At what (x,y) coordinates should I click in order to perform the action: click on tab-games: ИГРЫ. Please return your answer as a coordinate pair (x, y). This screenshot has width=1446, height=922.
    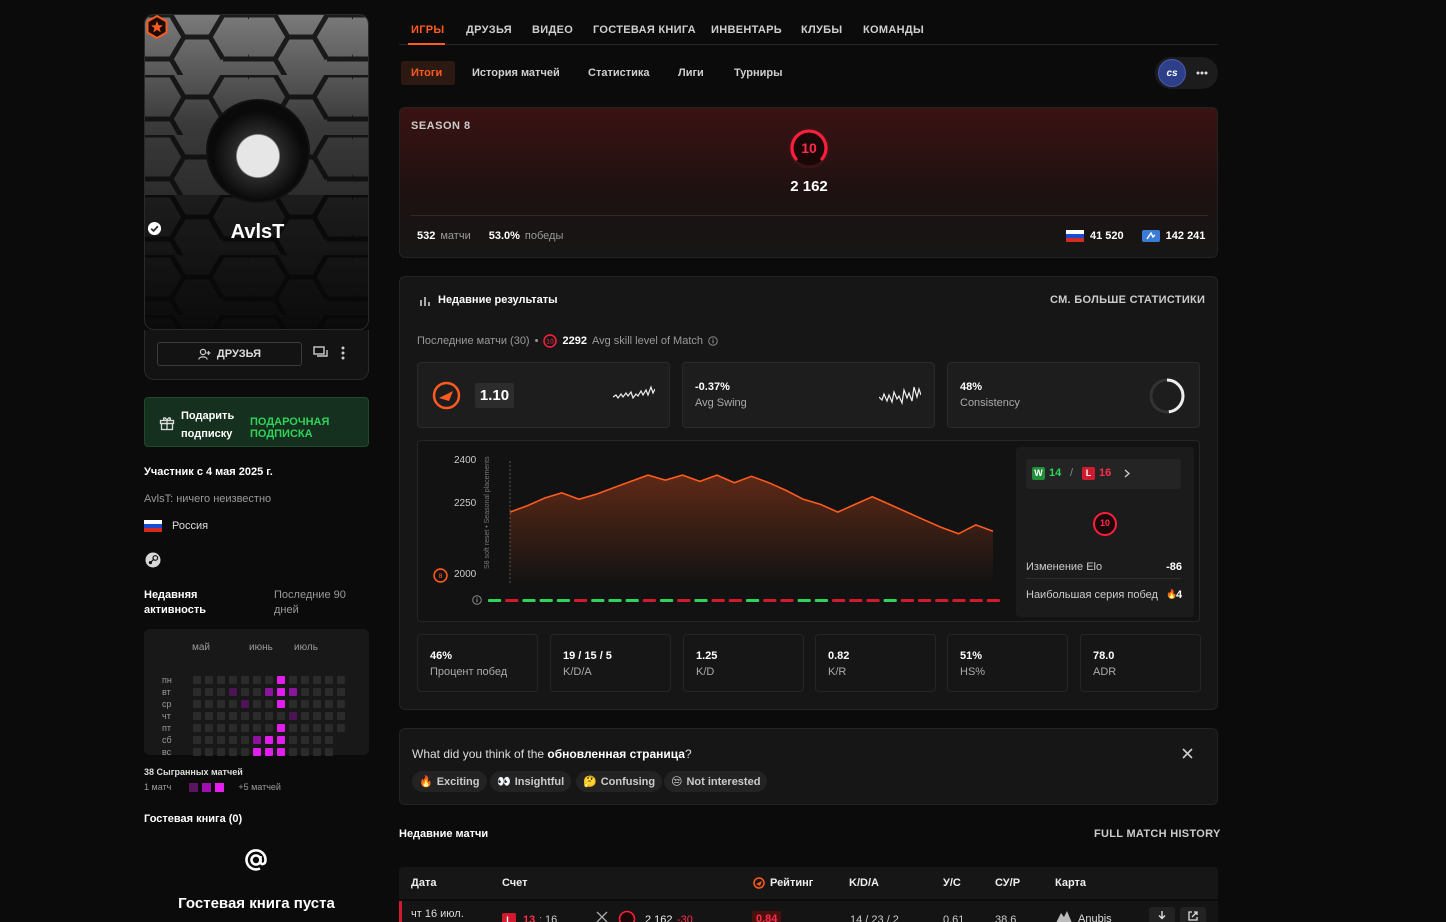
    Looking at the image, I should click on (427, 30).